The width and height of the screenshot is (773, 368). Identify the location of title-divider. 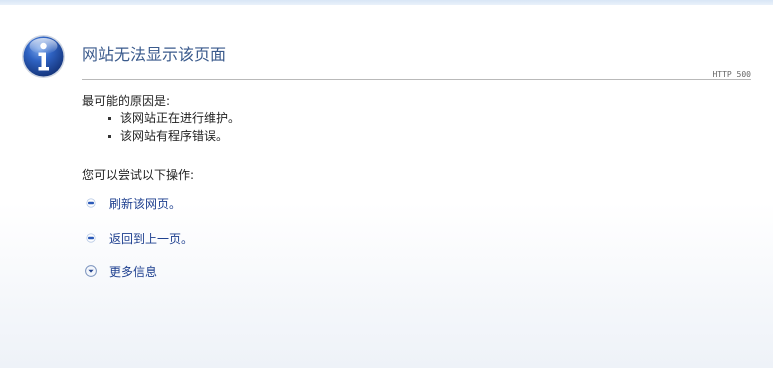
(416, 79).